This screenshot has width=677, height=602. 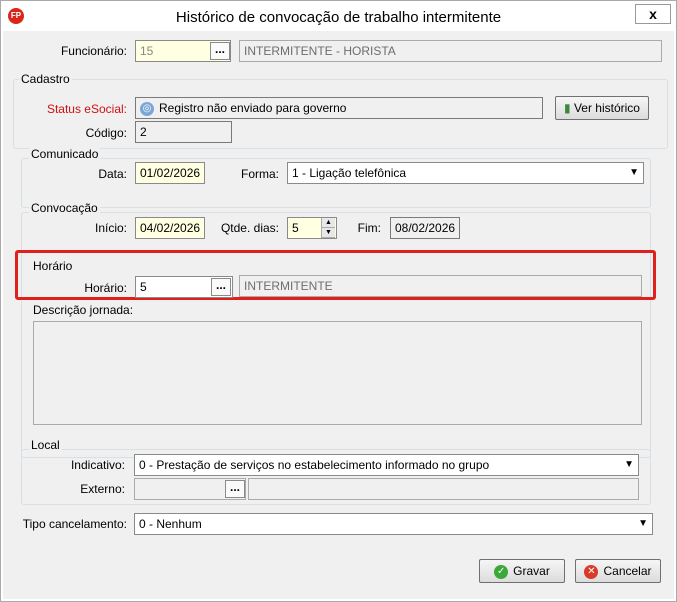 I want to click on fim-field: 08/02/2026, so click(x=425, y=228).